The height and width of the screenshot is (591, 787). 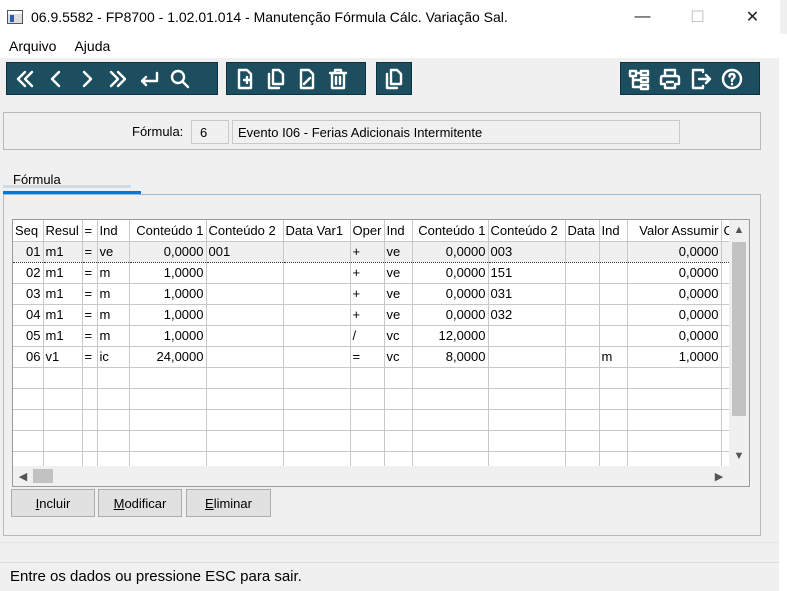 I want to click on print-button, so click(x=669, y=78).